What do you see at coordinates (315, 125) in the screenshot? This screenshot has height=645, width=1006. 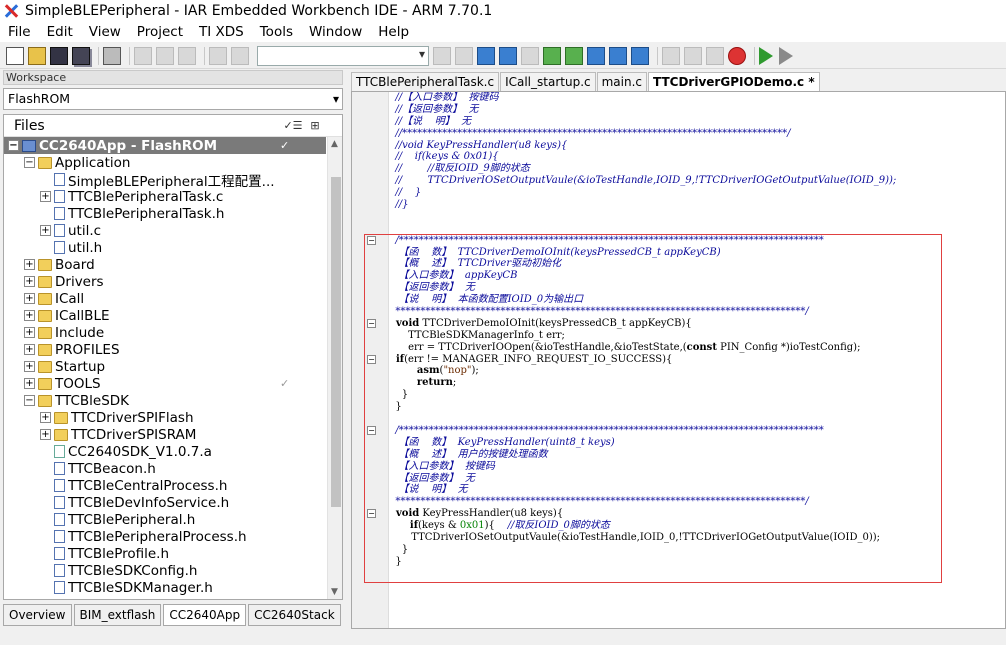 I see `options-column-icon: ⊞` at bounding box center [315, 125].